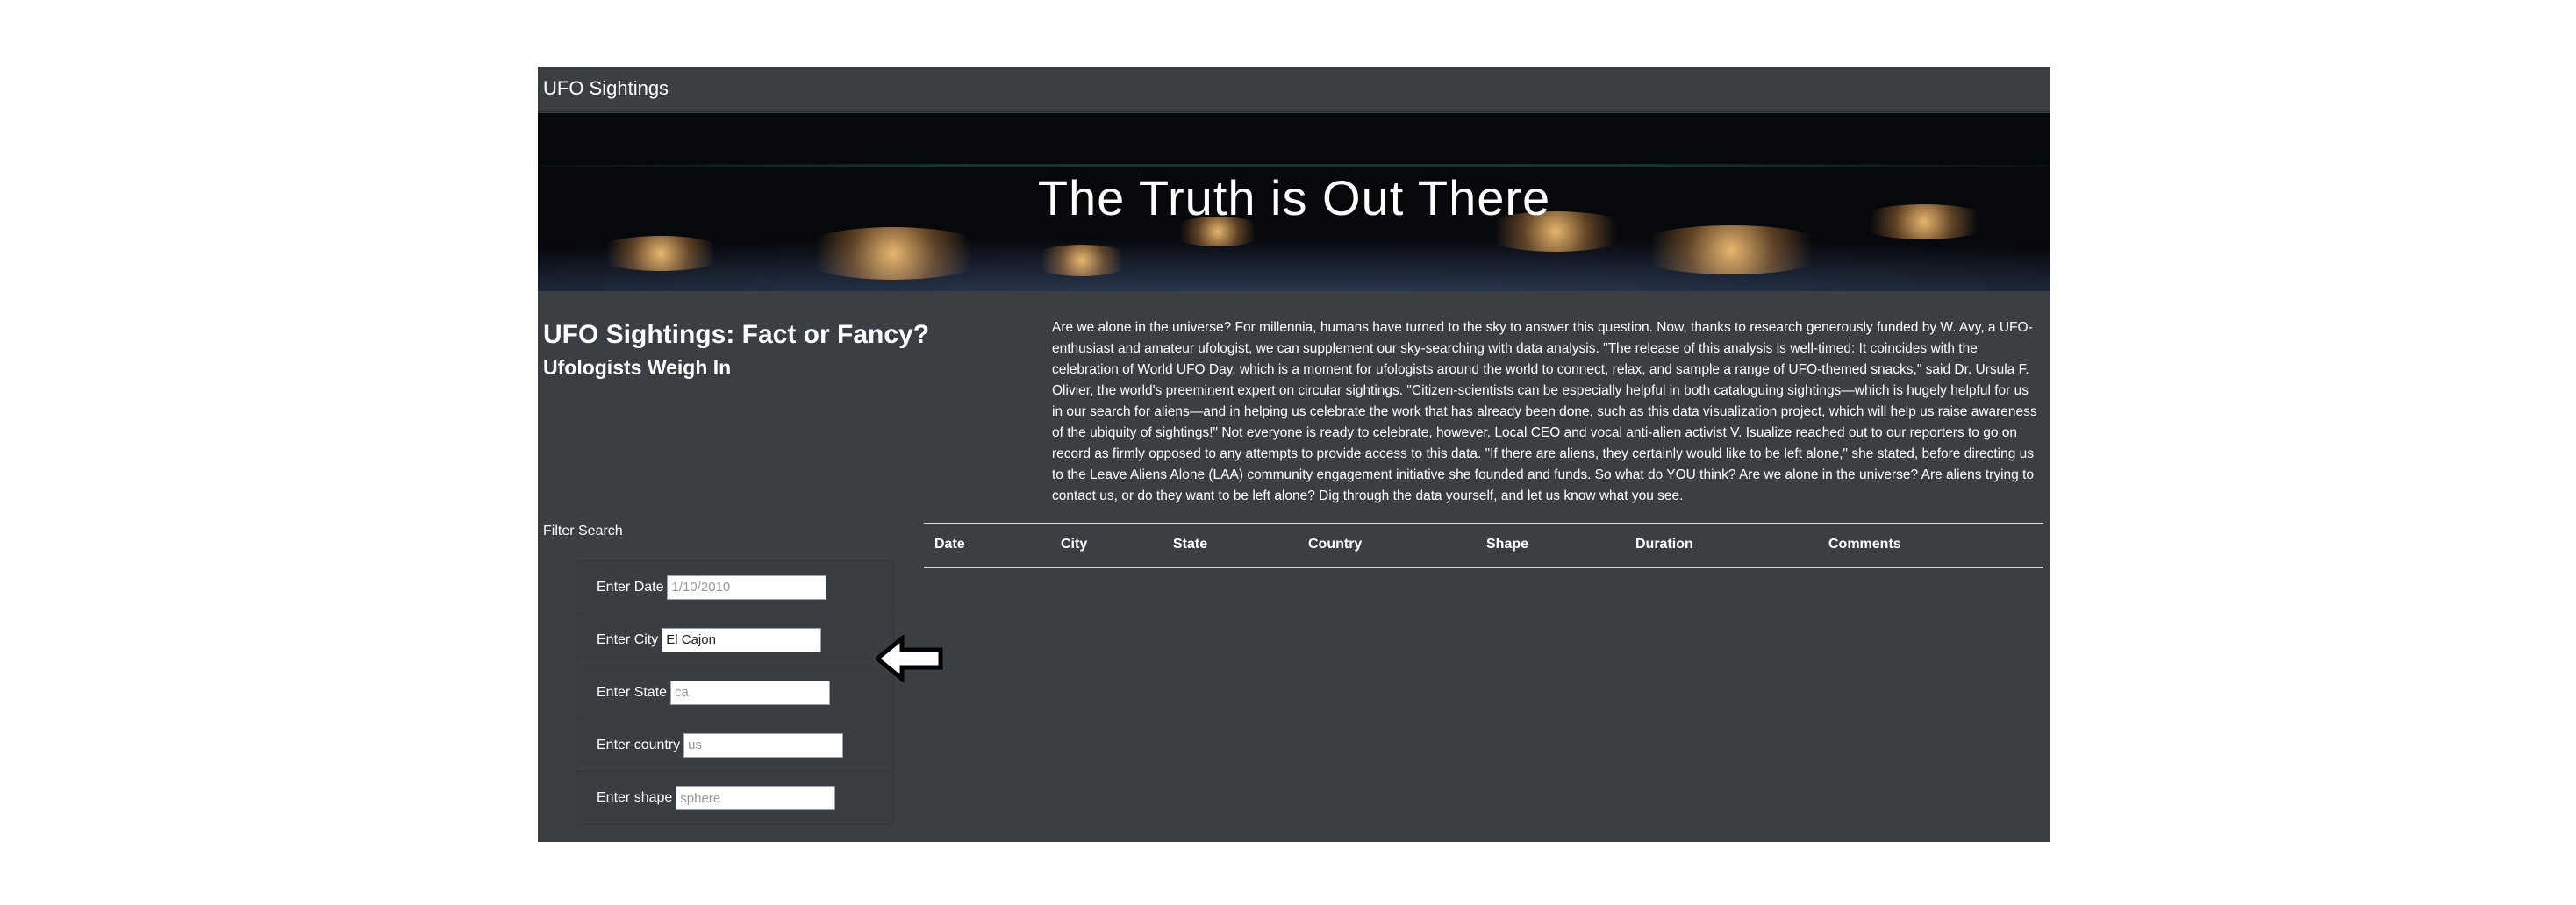  What do you see at coordinates (750, 692) in the screenshot?
I see `state-input` at bounding box center [750, 692].